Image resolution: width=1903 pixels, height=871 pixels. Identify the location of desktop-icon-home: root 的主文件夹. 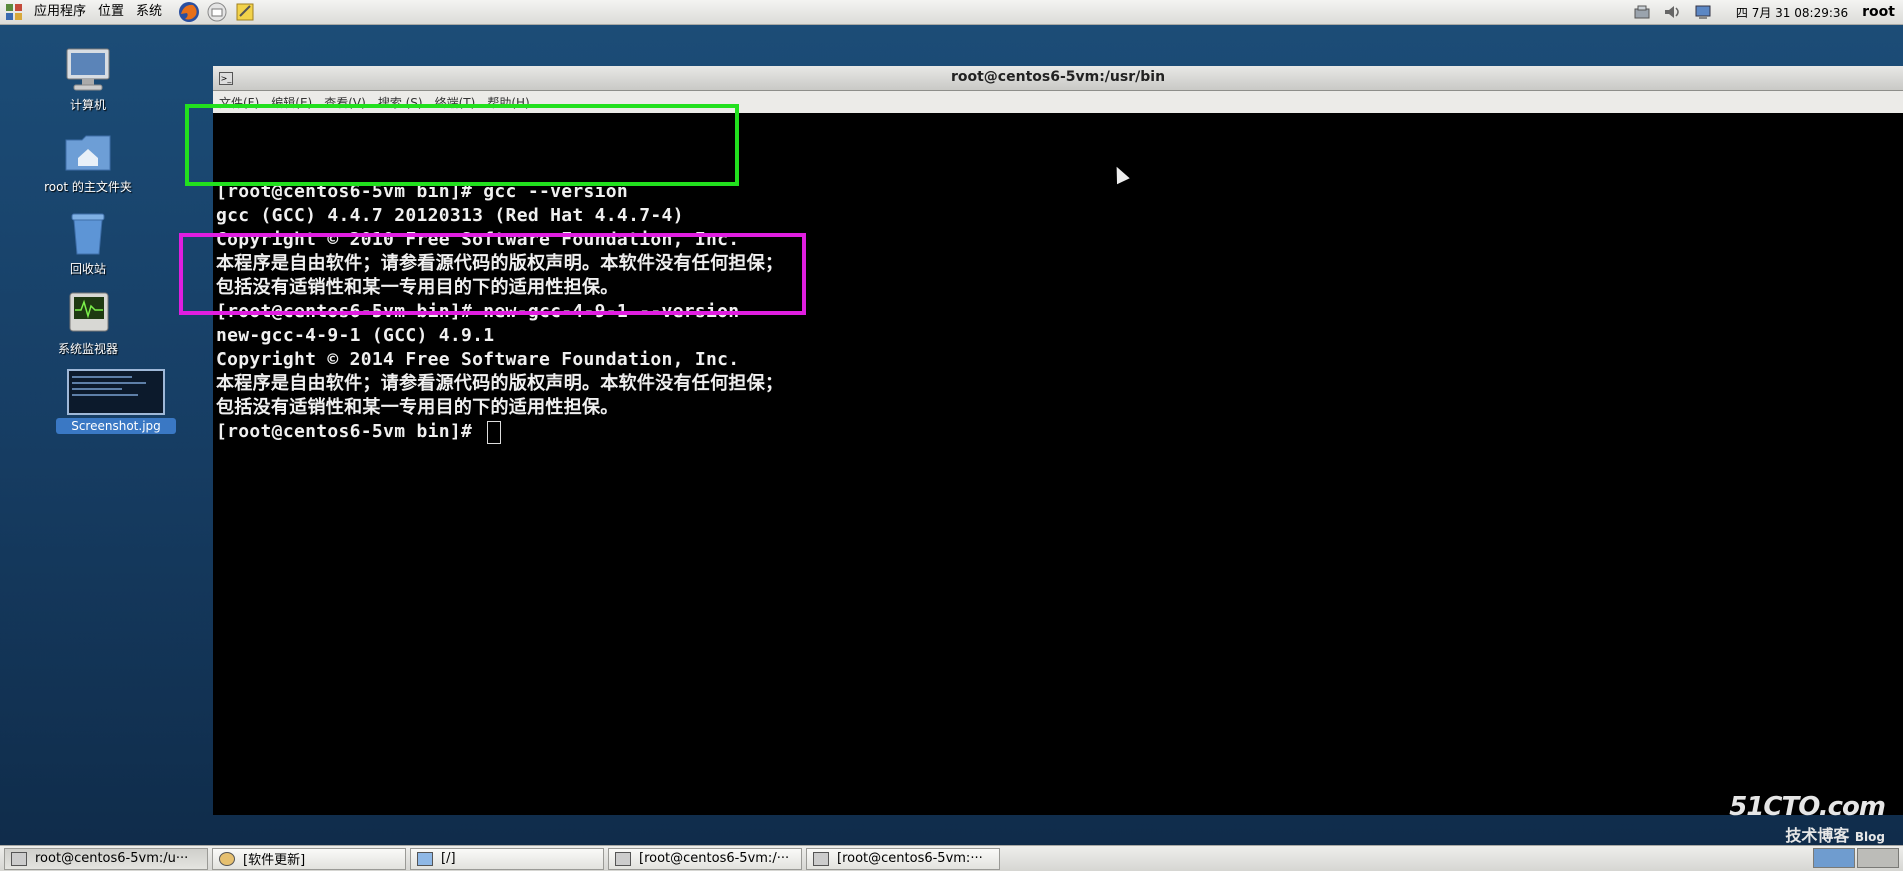
(88, 161).